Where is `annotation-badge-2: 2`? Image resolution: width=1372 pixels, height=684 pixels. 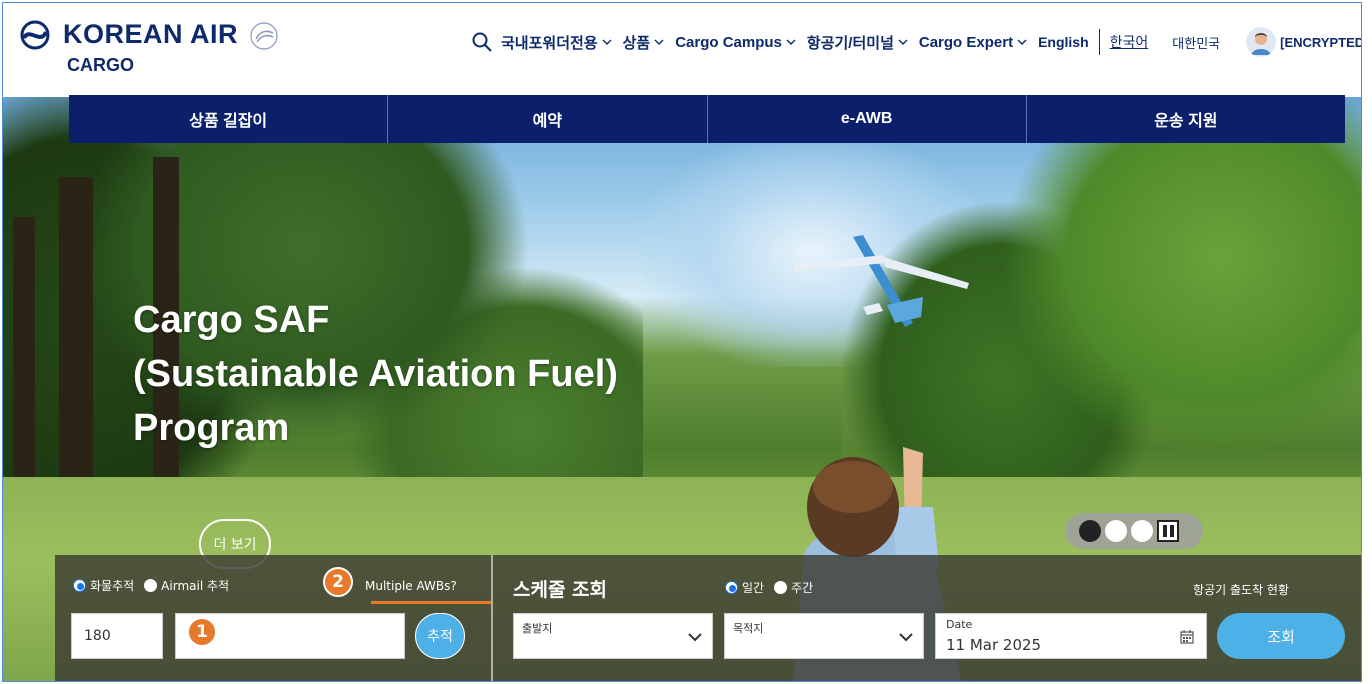
annotation-badge-2: 2 is located at coordinates (338, 582).